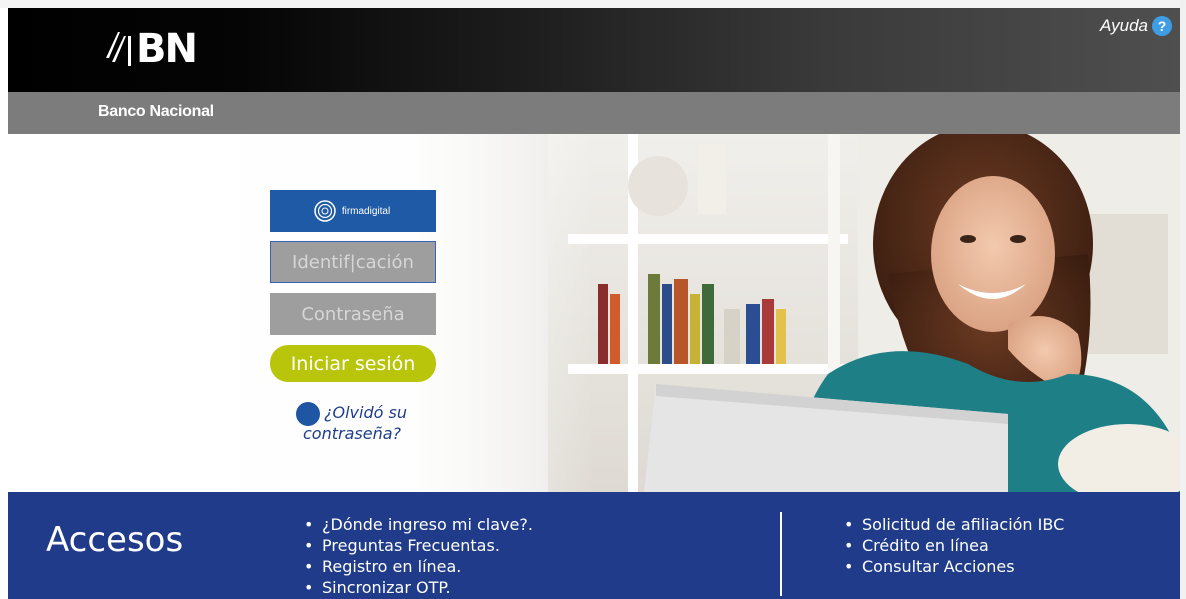 The image size is (1186, 599). What do you see at coordinates (353, 363) in the screenshot?
I see `login-button: Iniciar sesión` at bounding box center [353, 363].